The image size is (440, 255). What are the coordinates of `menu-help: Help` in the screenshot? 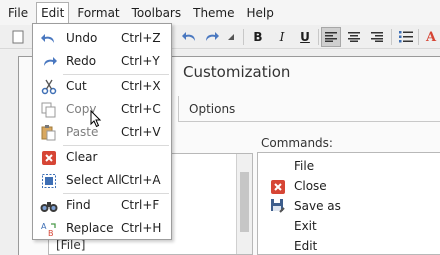 It's located at (260, 13).